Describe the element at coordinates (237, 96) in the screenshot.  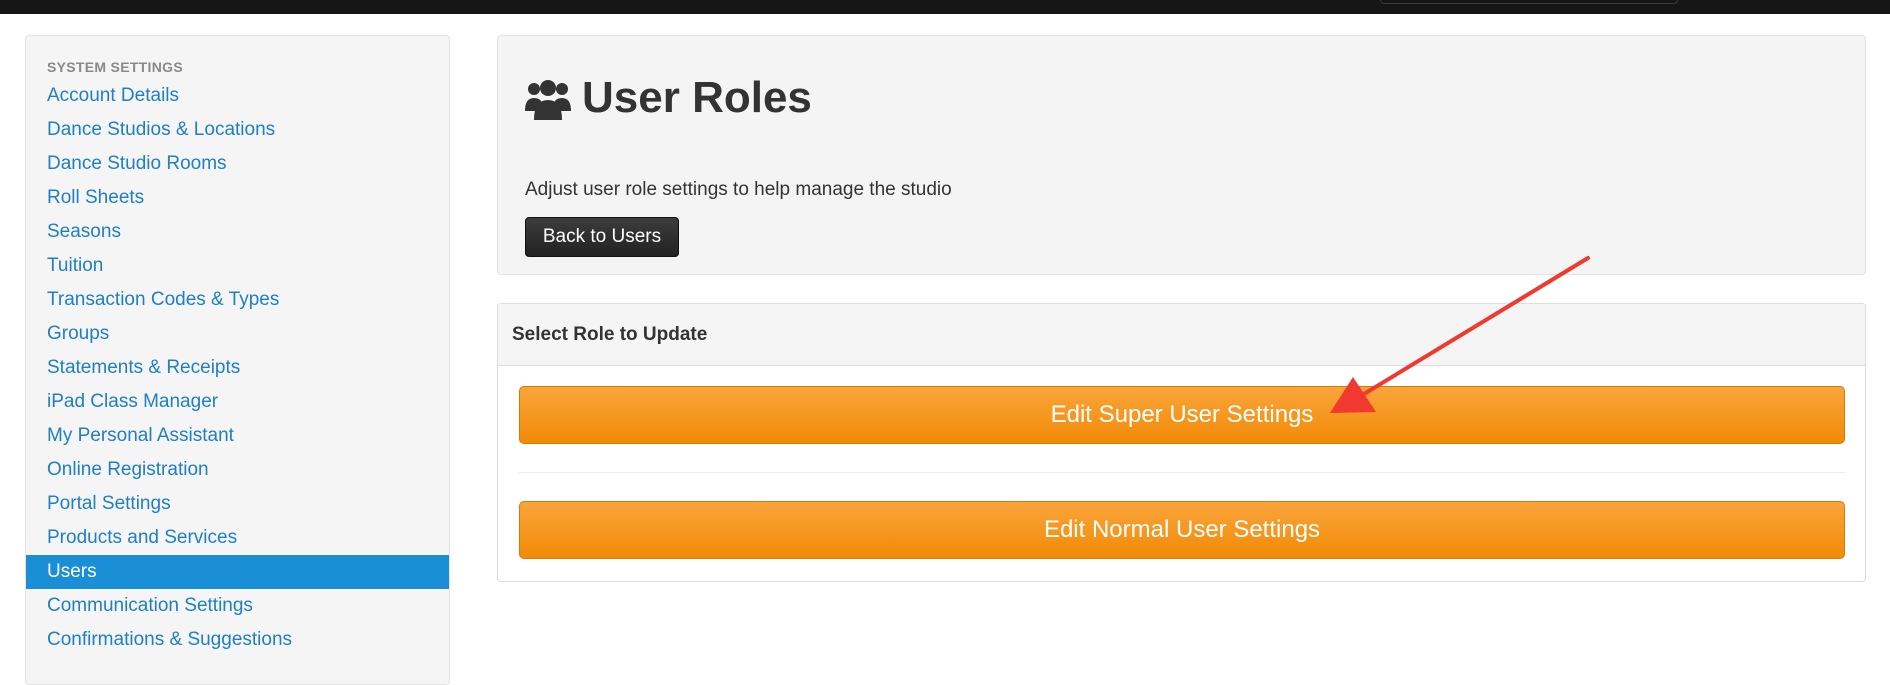
I see `sidebar-item-account-details: Account Details` at that location.